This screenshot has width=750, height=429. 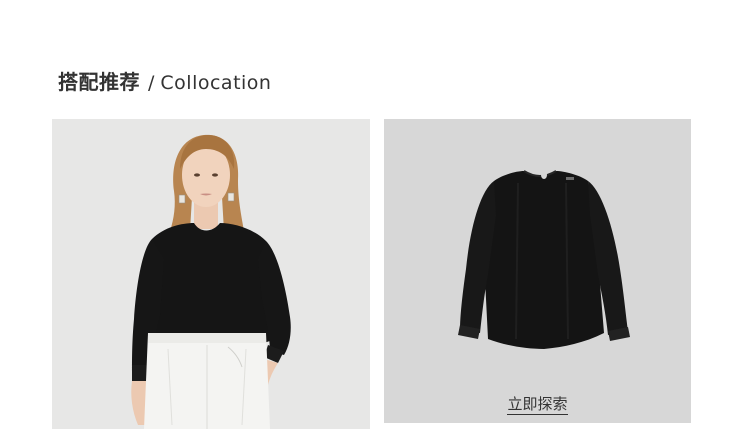 I want to click on section-heading: 搭配推荐 / Collocation, so click(x=164, y=80).